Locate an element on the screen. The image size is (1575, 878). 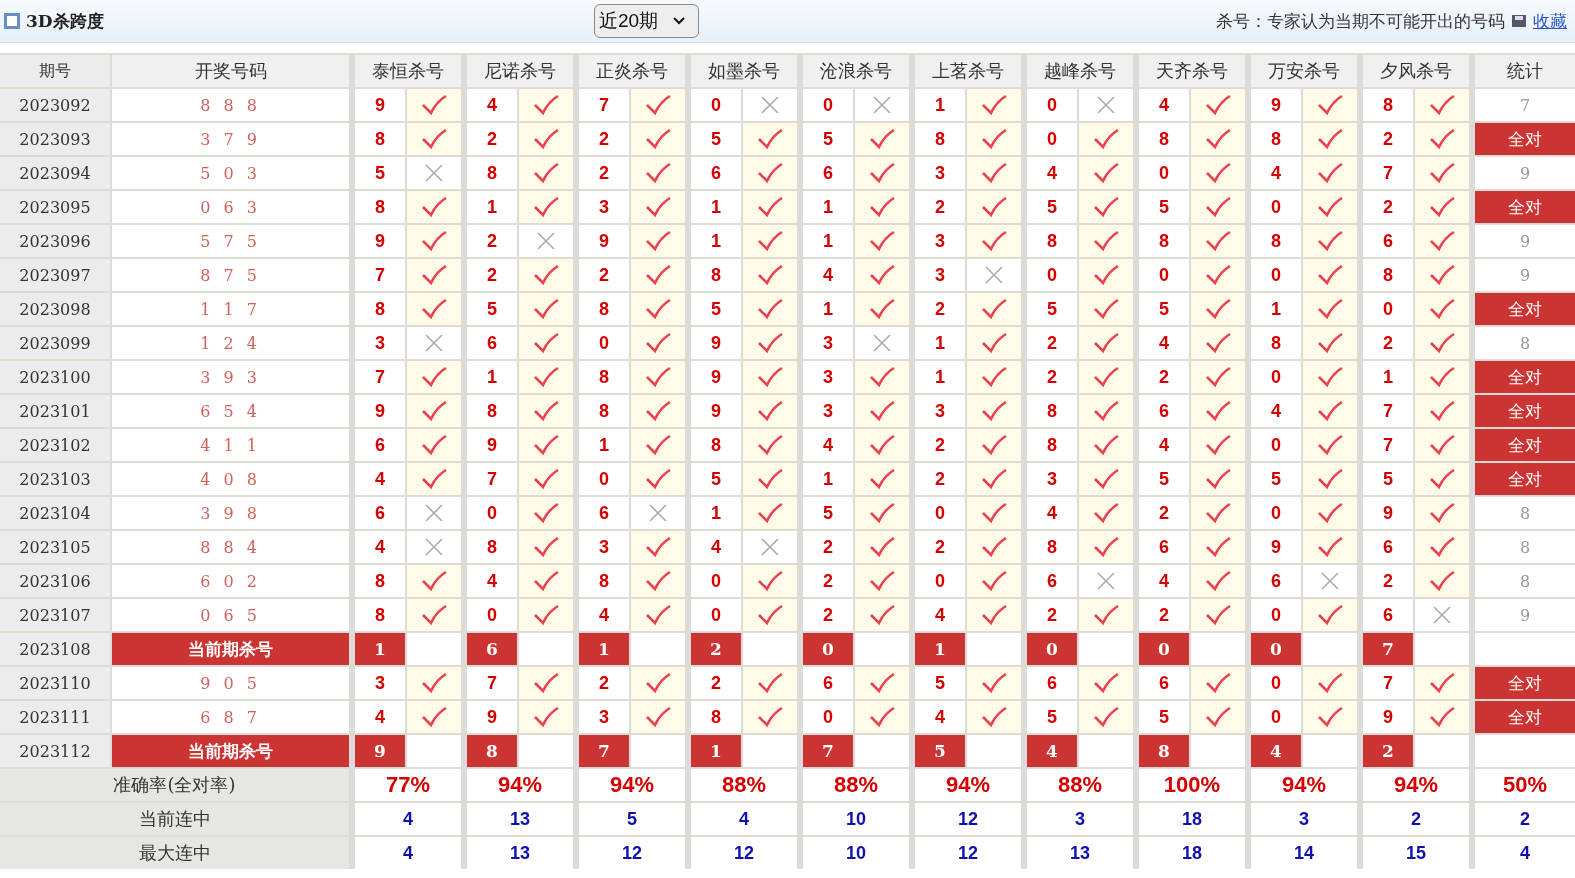
summary-value: 10 is located at coordinates (856, 819).